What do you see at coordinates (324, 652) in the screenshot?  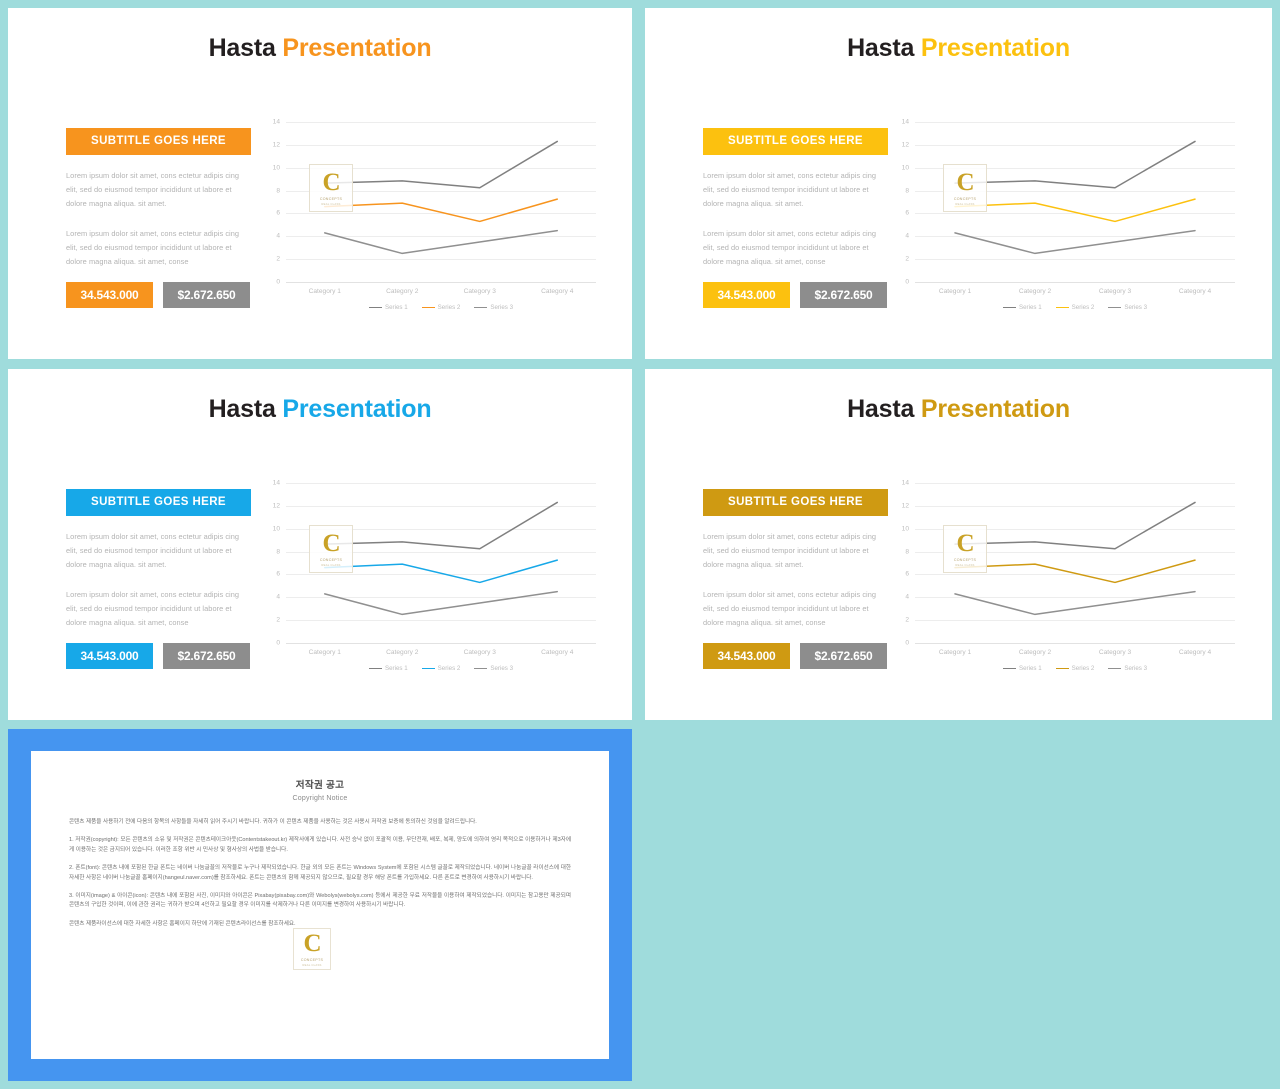 I see `chart-x-tick-label: Category 1` at bounding box center [324, 652].